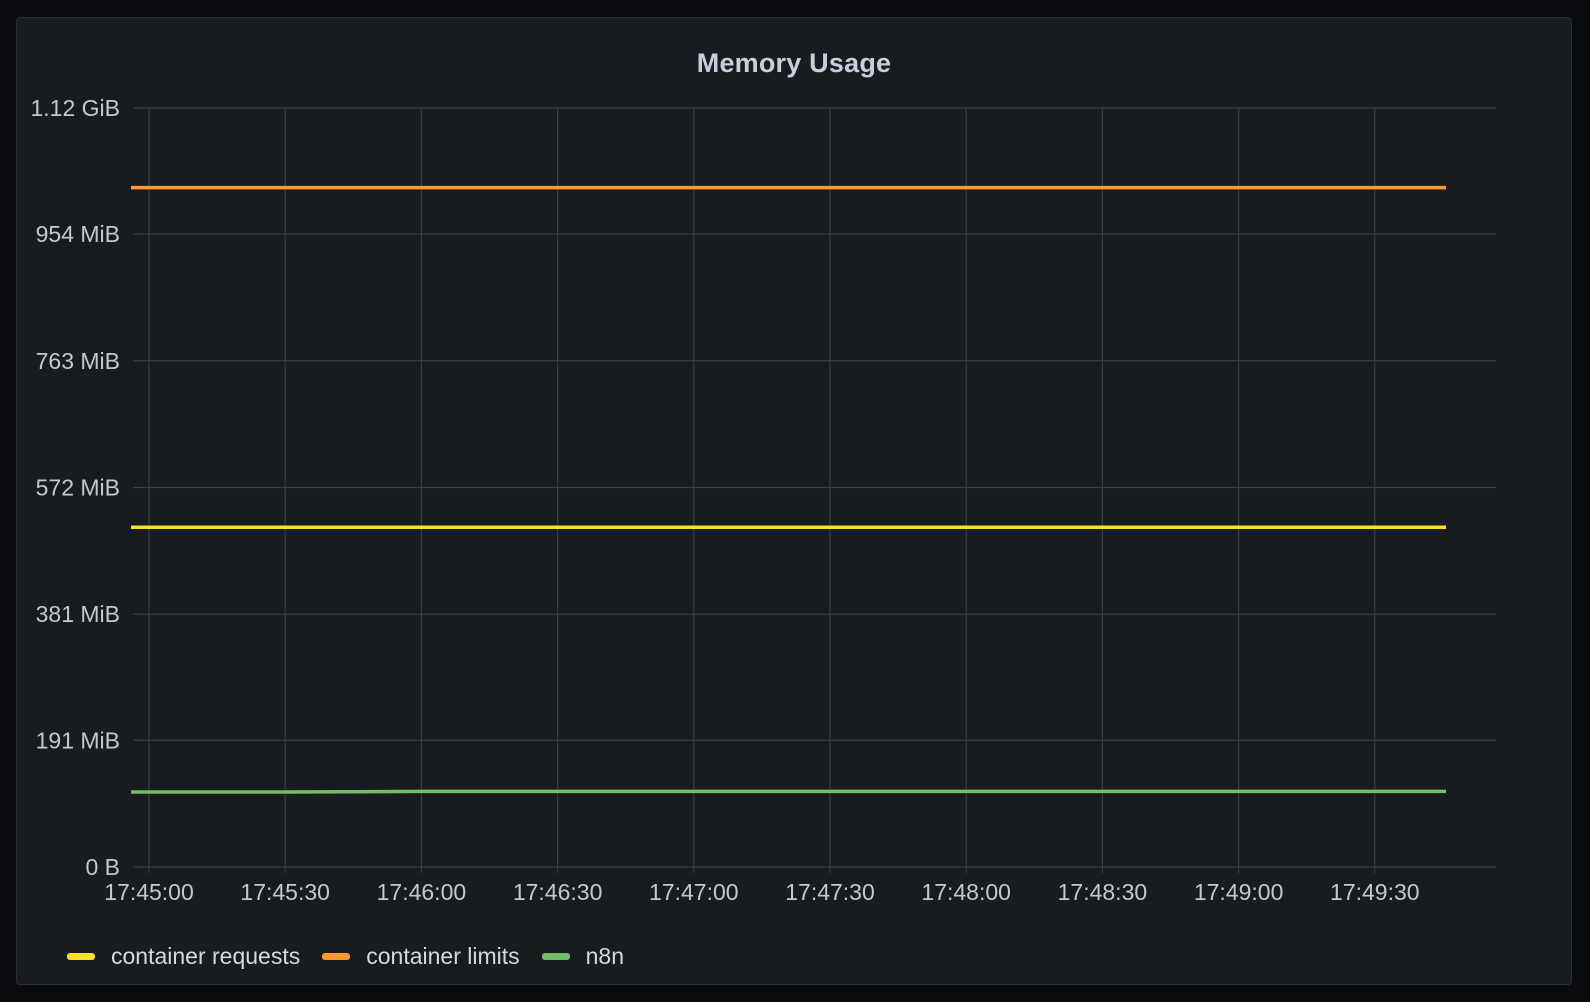 The height and width of the screenshot is (1002, 1590). Describe the element at coordinates (78, 361) in the screenshot. I see `y-tick-label: 763 MiB` at that location.